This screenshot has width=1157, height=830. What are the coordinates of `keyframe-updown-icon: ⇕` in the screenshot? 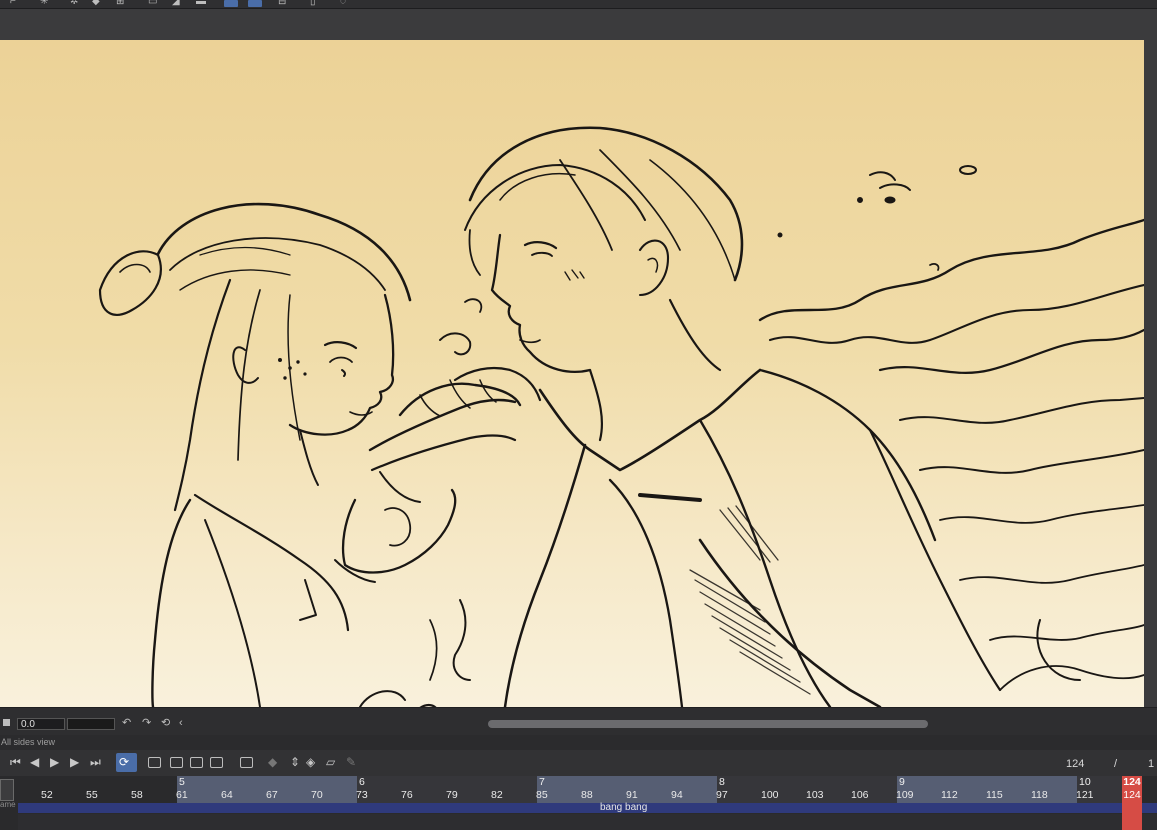 It's located at (295, 762).